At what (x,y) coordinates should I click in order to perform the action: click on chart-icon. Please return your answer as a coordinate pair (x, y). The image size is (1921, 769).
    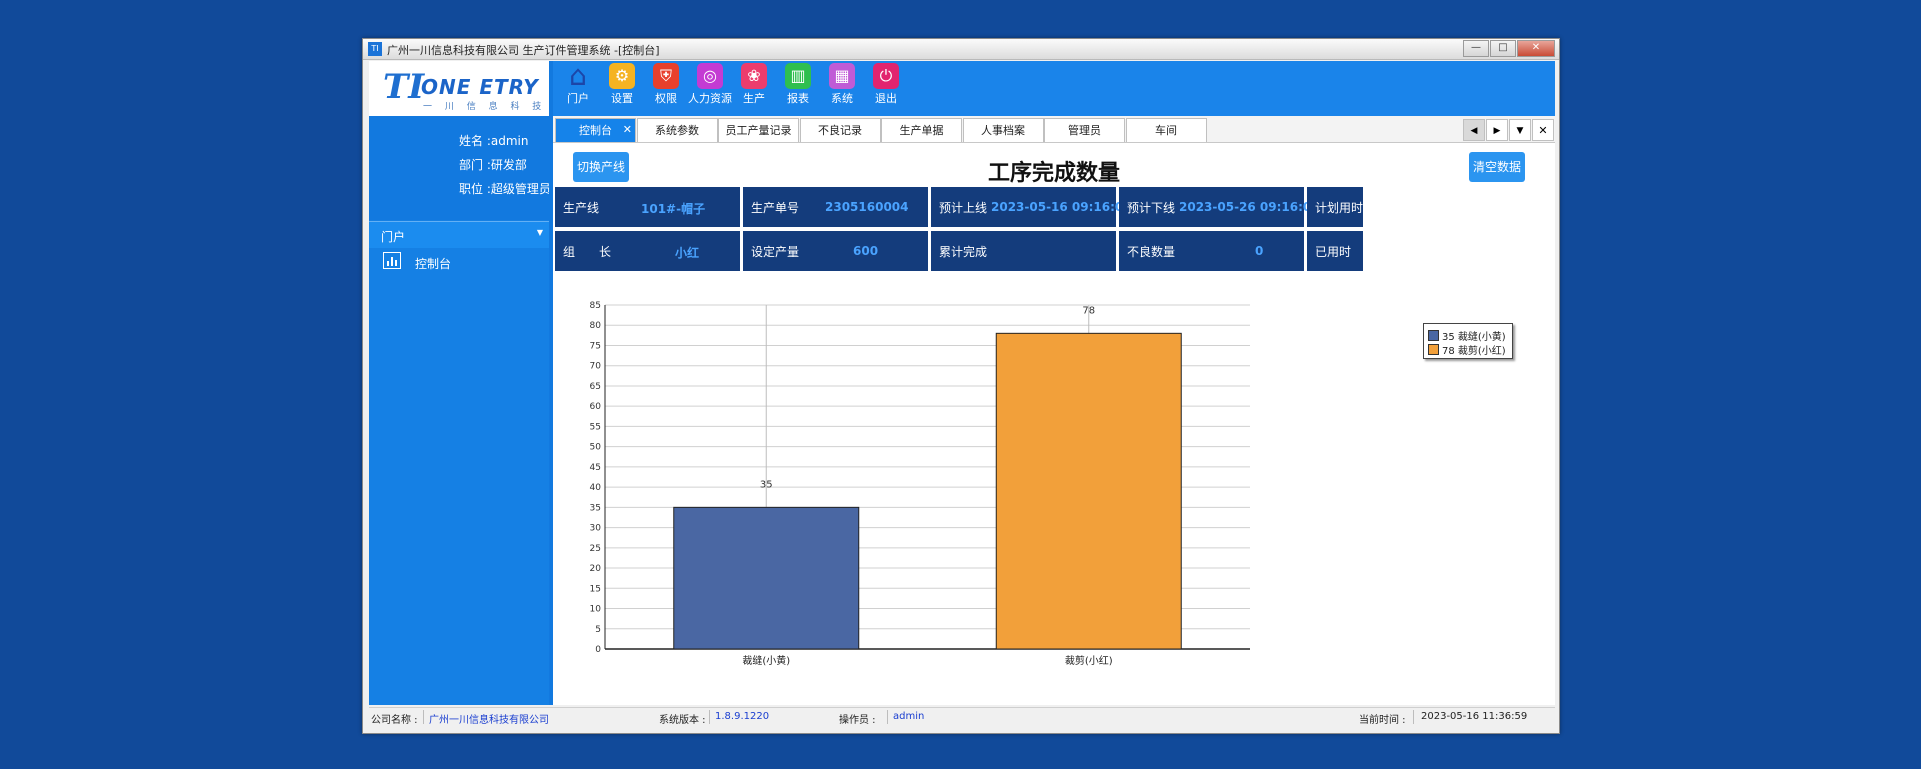
    Looking at the image, I should click on (392, 260).